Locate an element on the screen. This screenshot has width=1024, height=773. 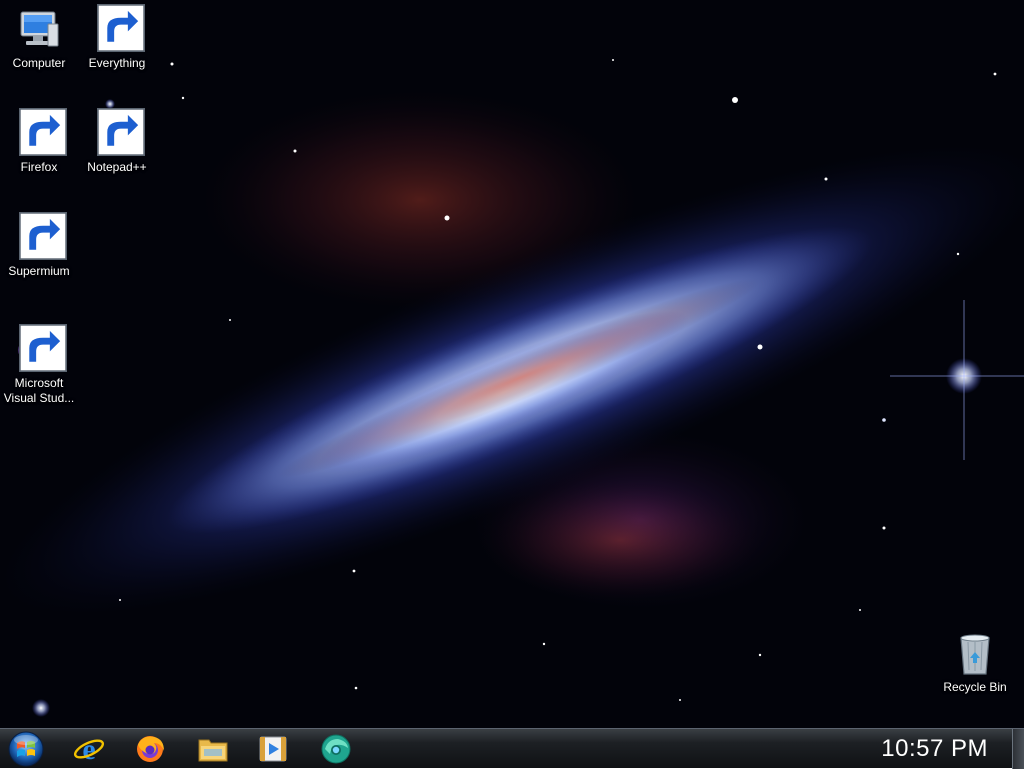
windows-start-orb-icon is located at coordinates (26, 749).